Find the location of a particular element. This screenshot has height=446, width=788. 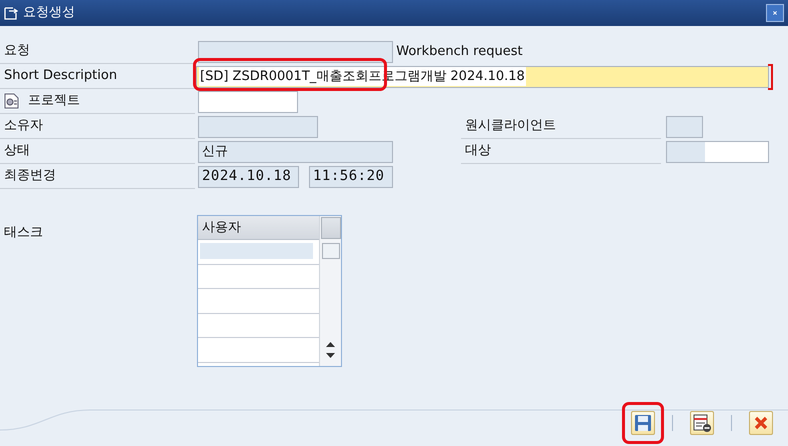

field-label: 대상 is located at coordinates (561, 151).